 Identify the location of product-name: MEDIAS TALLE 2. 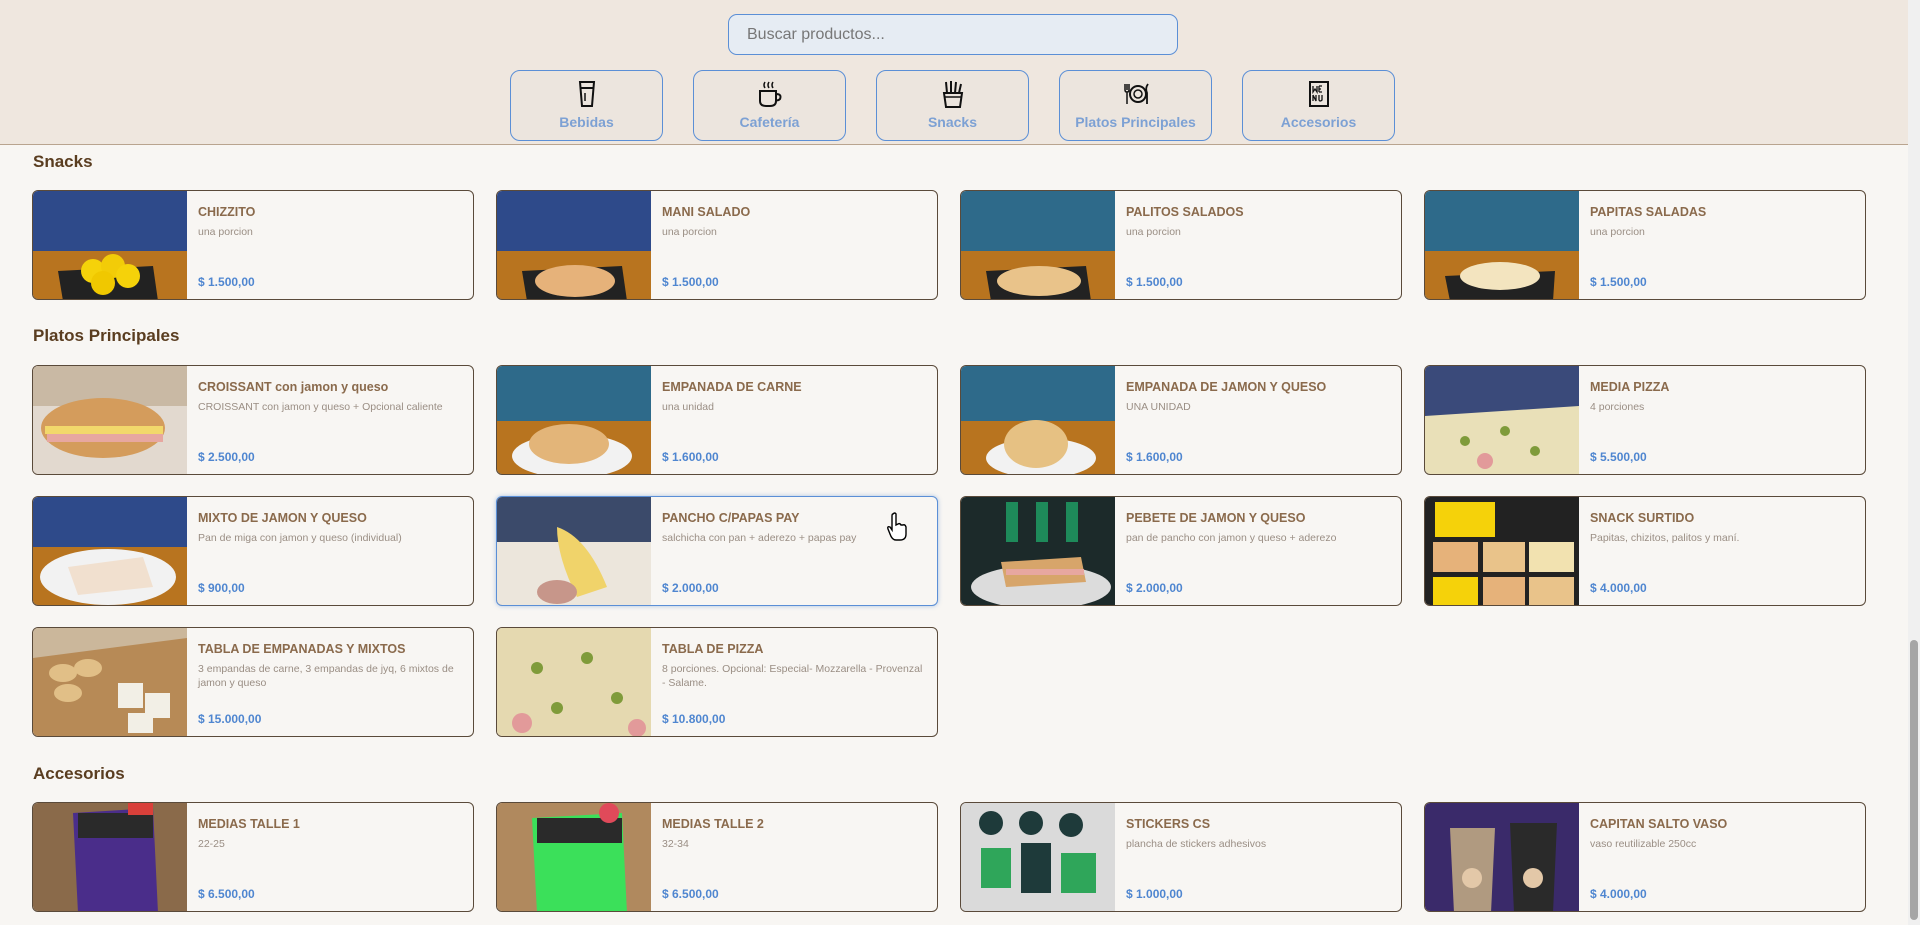
(713, 824).